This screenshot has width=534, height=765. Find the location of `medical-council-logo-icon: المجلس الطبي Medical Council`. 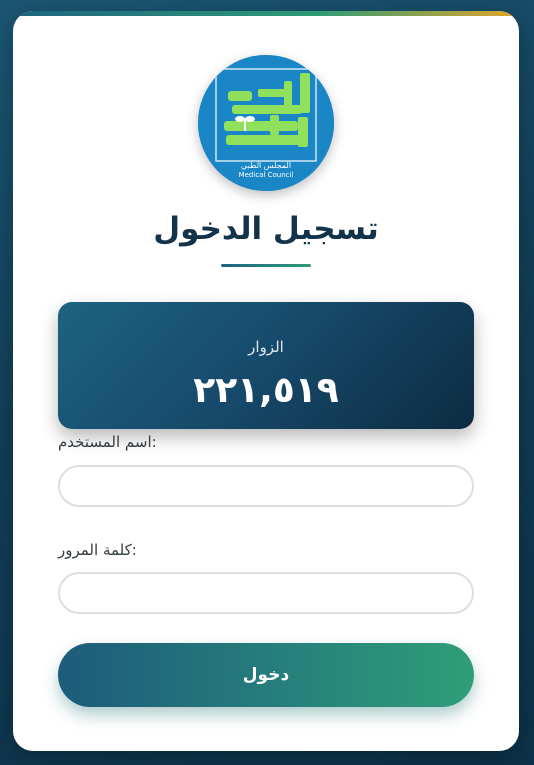

medical-council-logo-icon: المجلس الطبي Medical Council is located at coordinates (266, 123).